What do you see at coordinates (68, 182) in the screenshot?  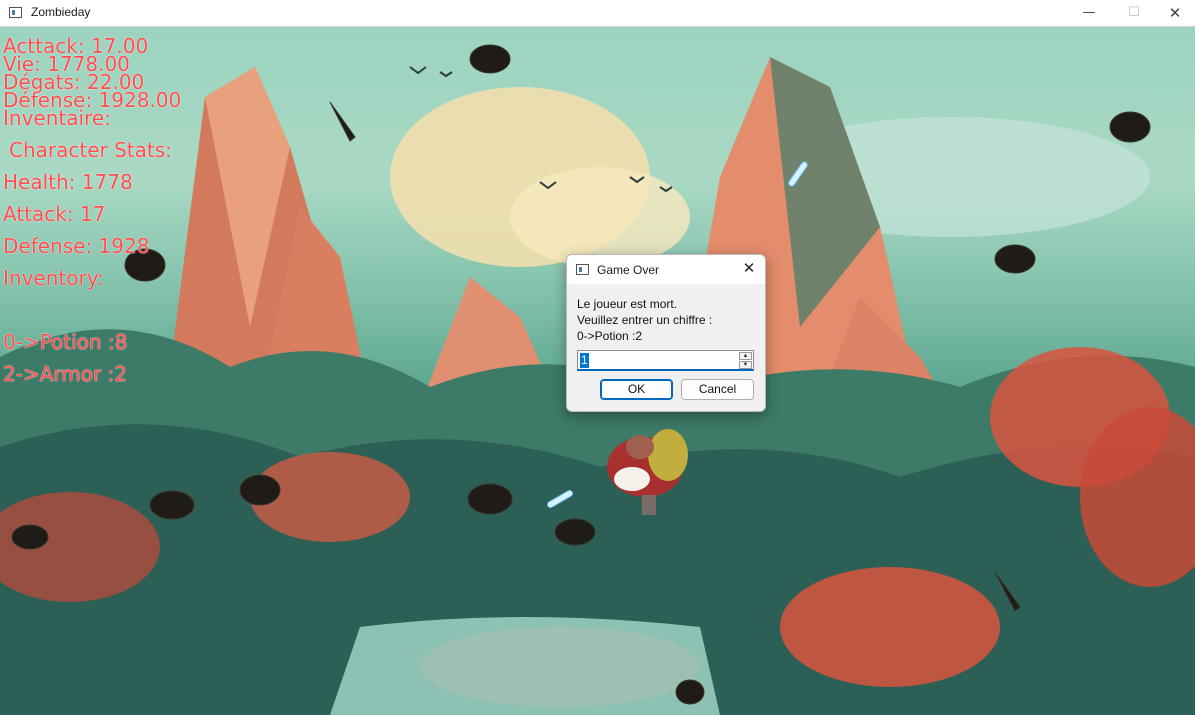 I see `hud-health: Health: 1778` at bounding box center [68, 182].